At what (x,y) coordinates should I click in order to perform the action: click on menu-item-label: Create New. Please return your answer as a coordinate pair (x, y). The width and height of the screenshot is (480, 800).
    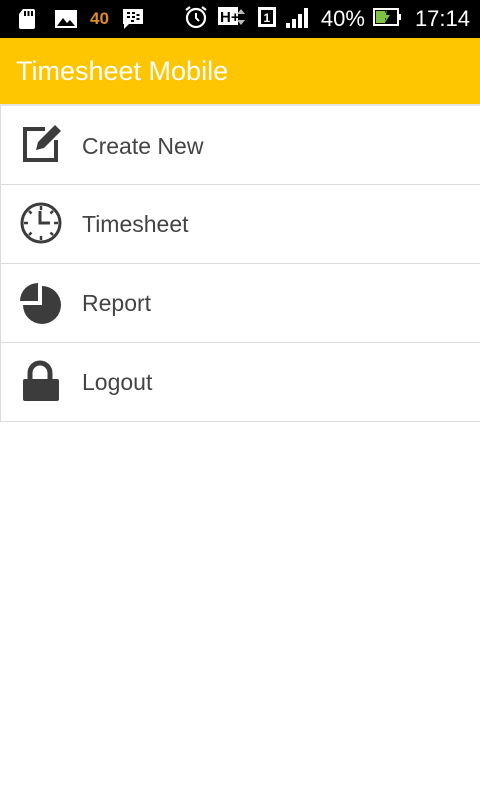
    Looking at the image, I should click on (143, 146).